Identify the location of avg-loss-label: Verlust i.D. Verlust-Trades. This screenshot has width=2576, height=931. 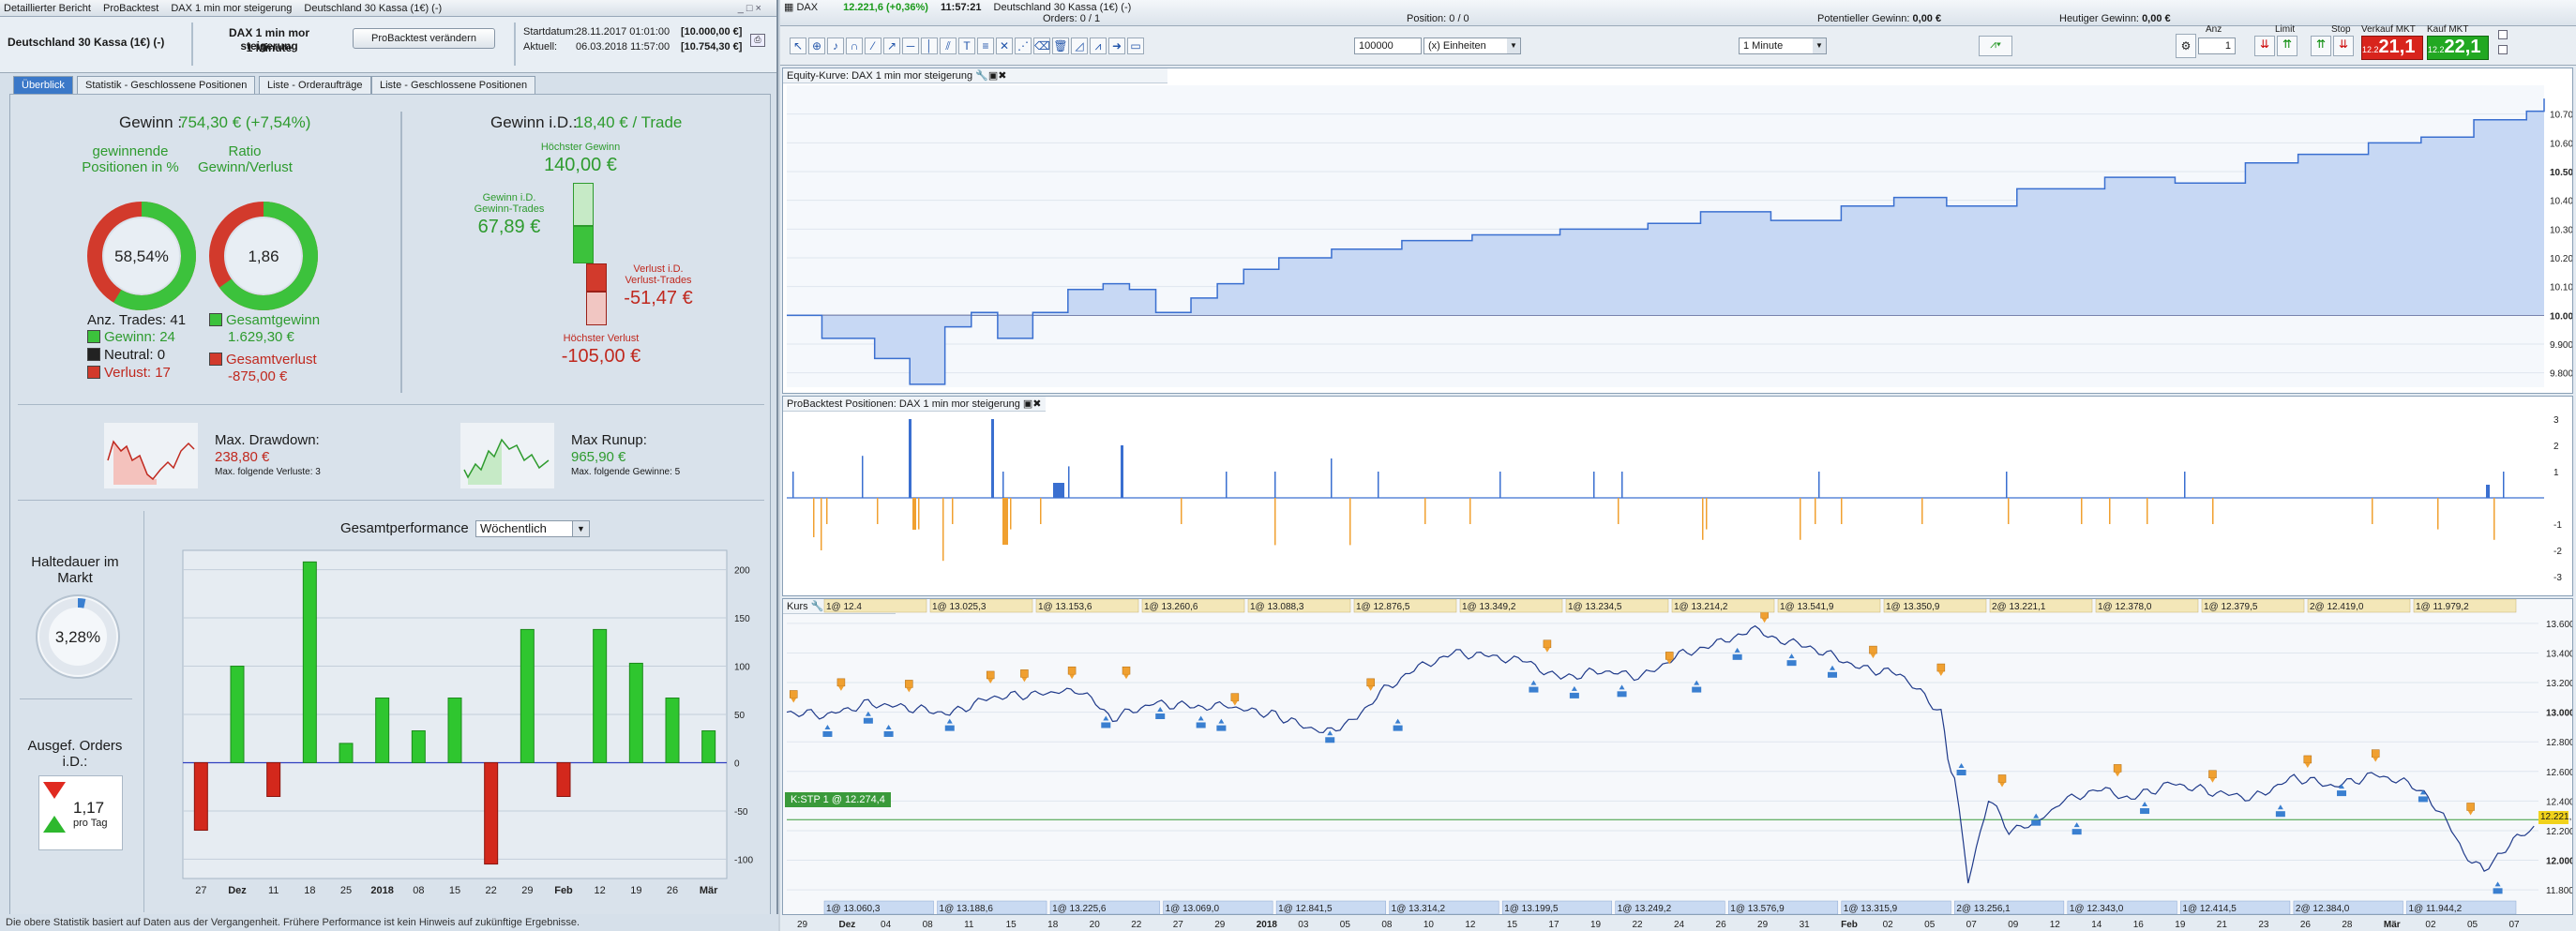
(658, 274).